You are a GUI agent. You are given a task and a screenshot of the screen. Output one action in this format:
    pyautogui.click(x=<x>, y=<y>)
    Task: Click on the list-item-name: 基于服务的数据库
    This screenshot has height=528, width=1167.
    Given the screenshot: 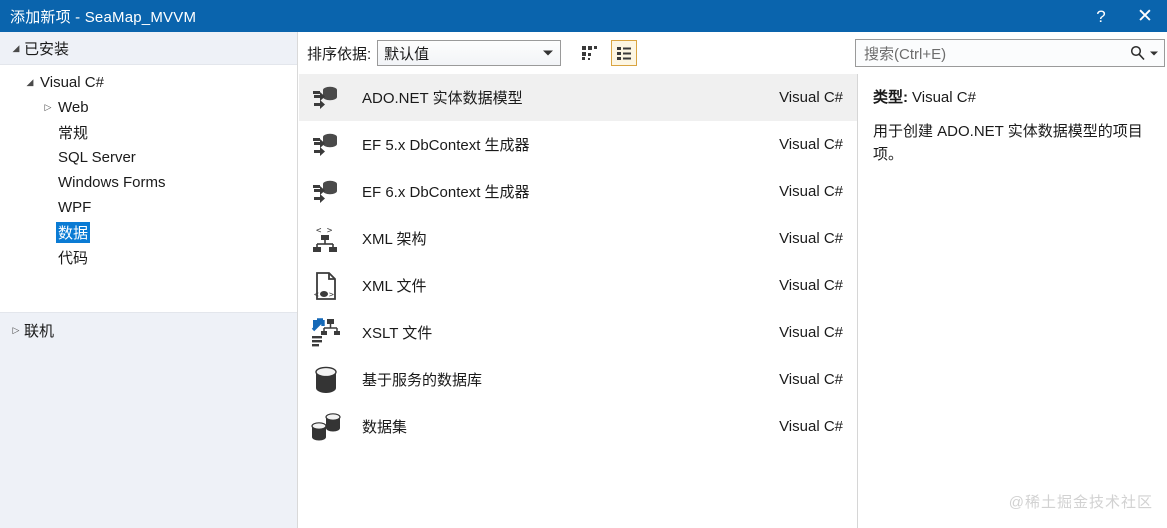 What is the action you would take?
    pyautogui.click(x=422, y=380)
    